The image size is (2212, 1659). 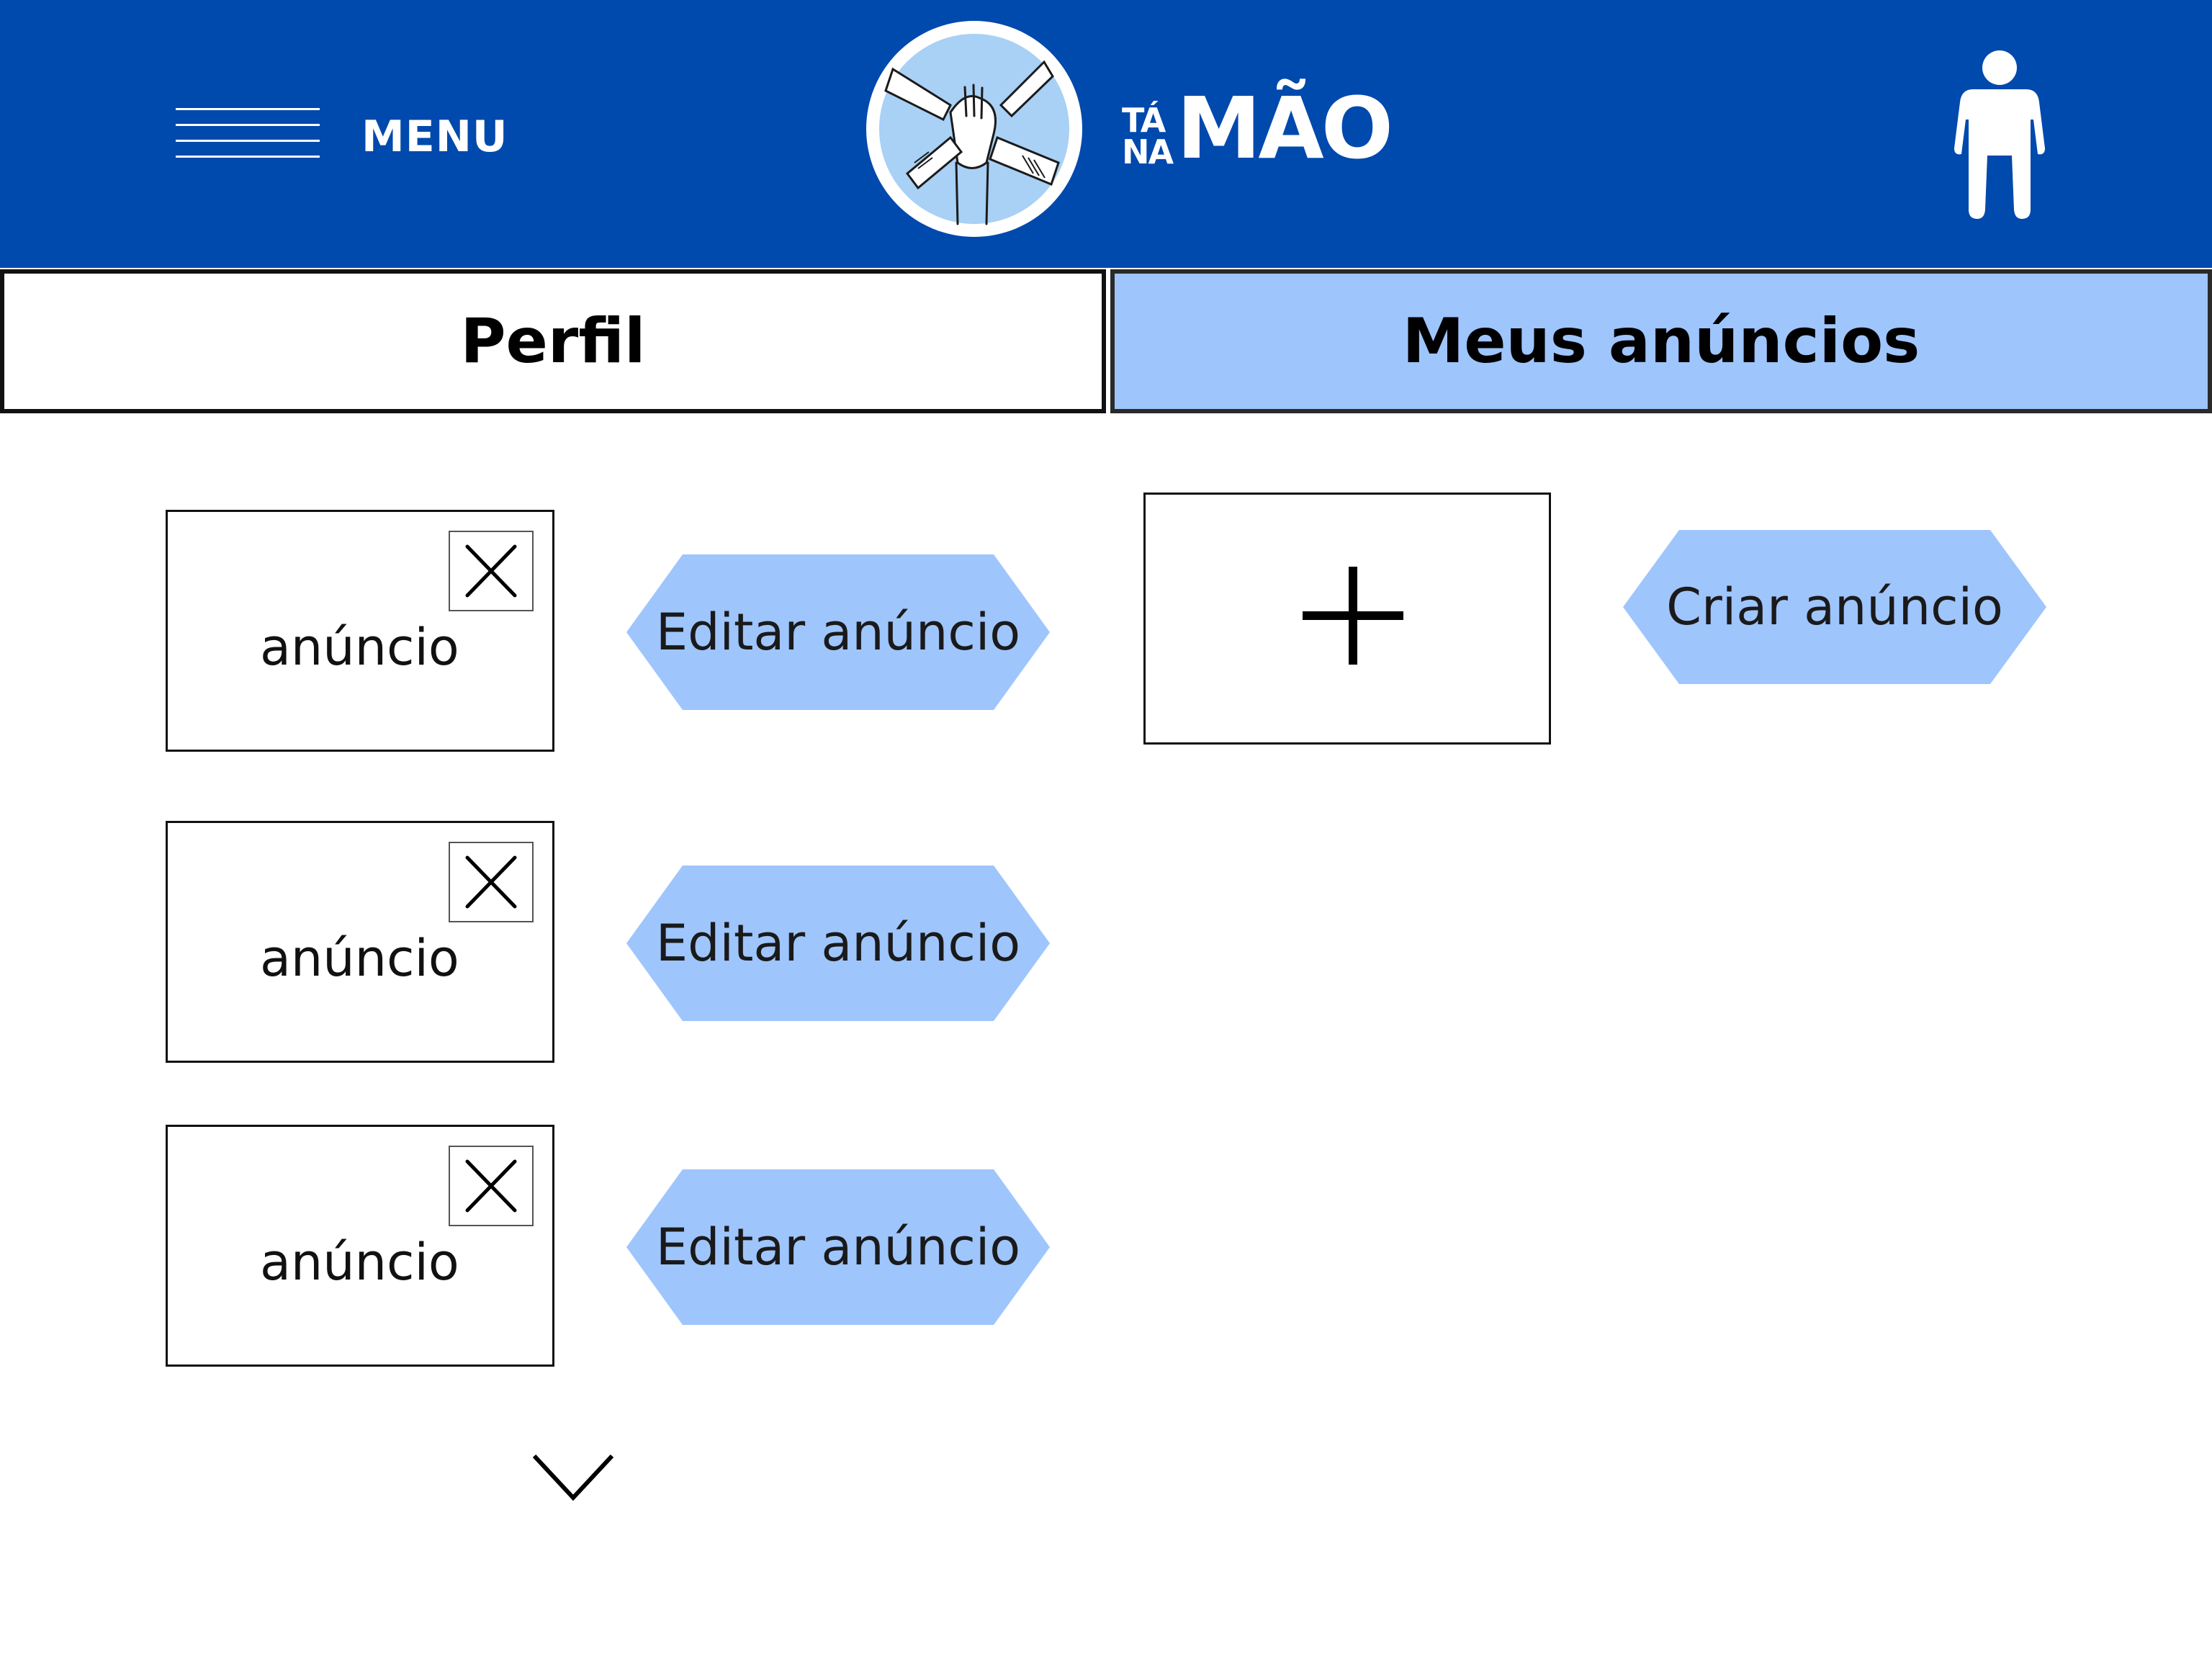 What do you see at coordinates (1835, 607) in the screenshot?
I see `create-ad-button: Criar anúncio` at bounding box center [1835, 607].